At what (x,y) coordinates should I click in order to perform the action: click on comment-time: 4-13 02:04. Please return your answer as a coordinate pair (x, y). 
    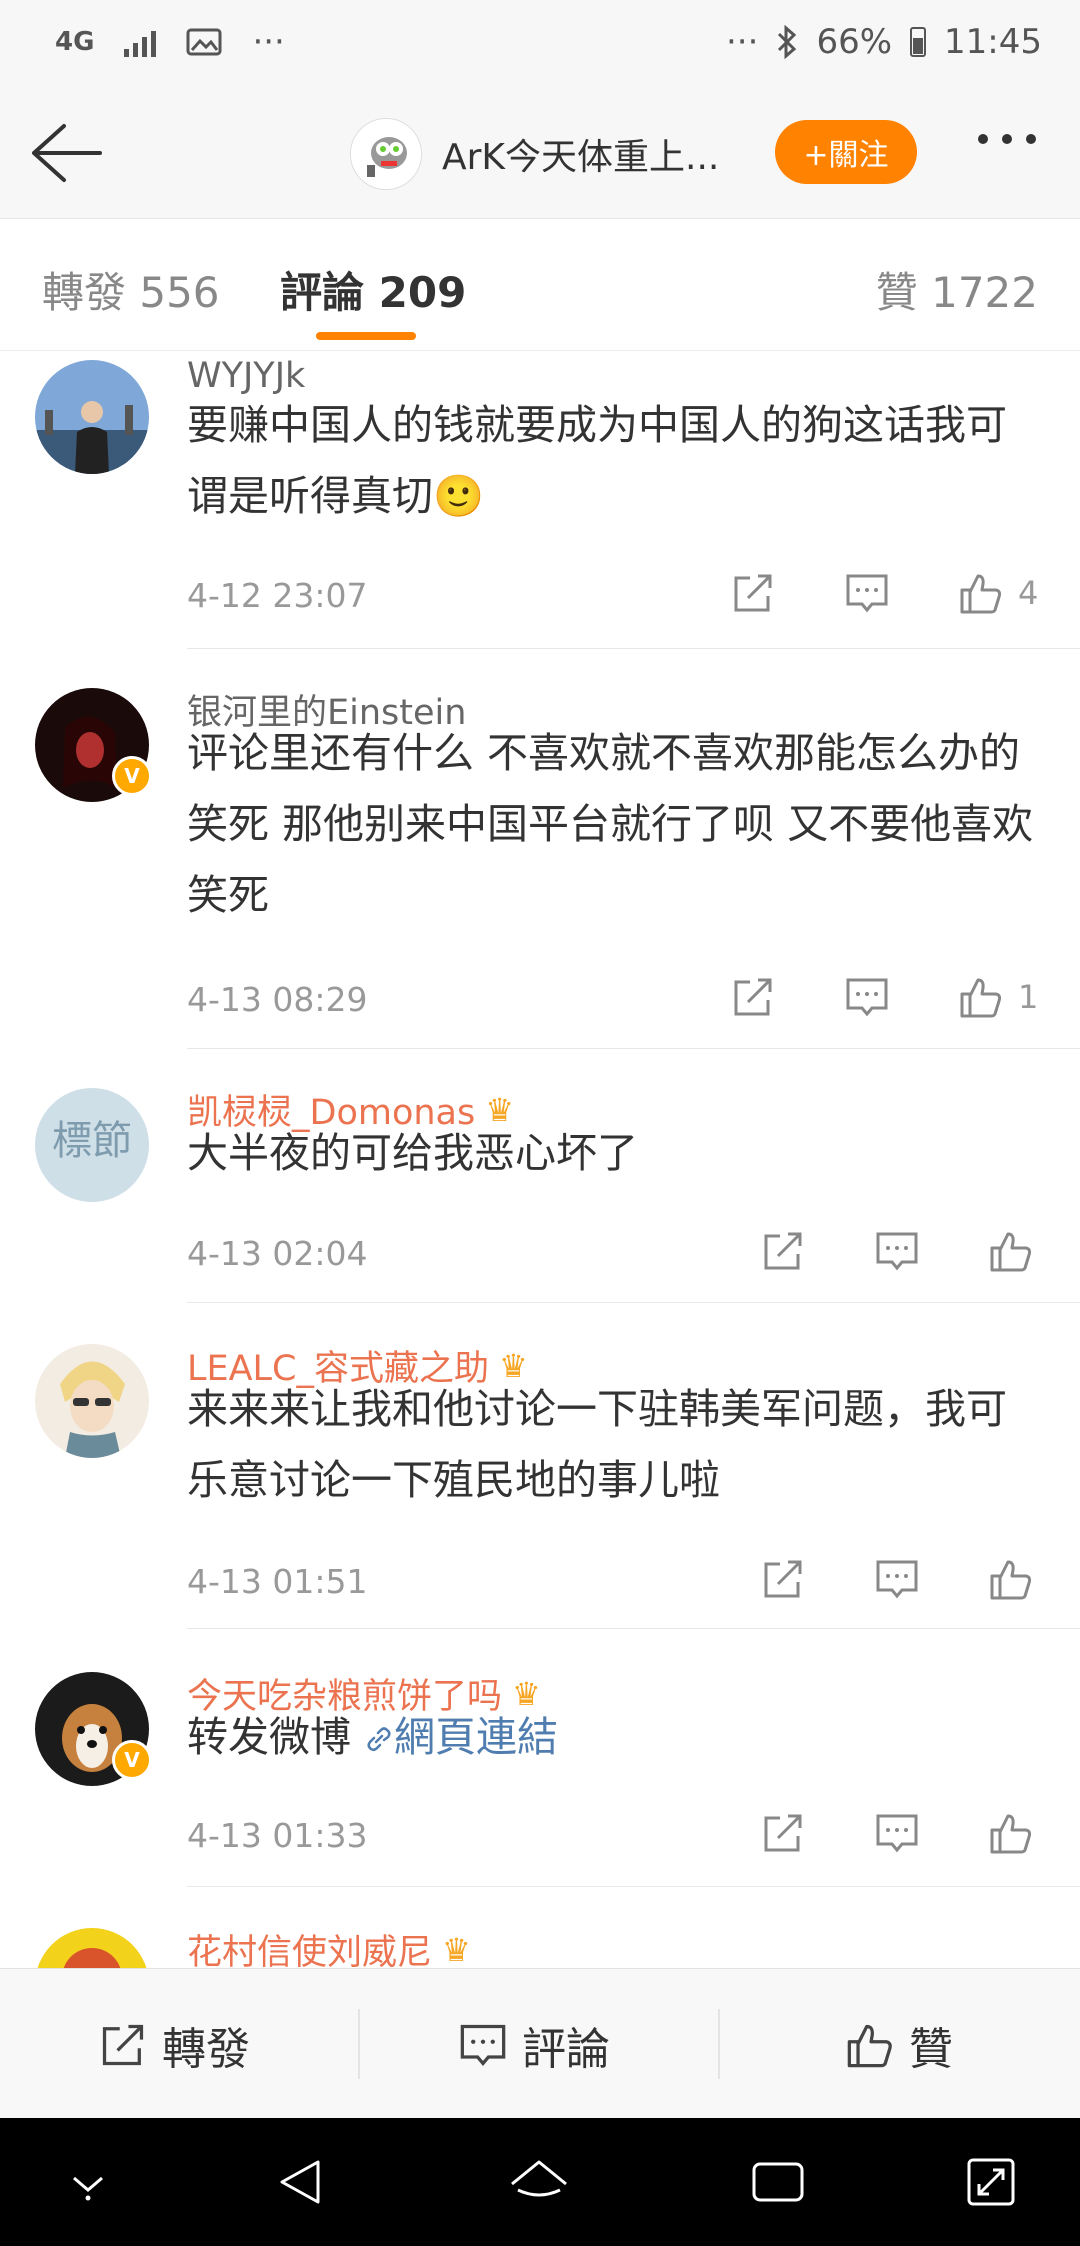
    Looking at the image, I should click on (277, 1253).